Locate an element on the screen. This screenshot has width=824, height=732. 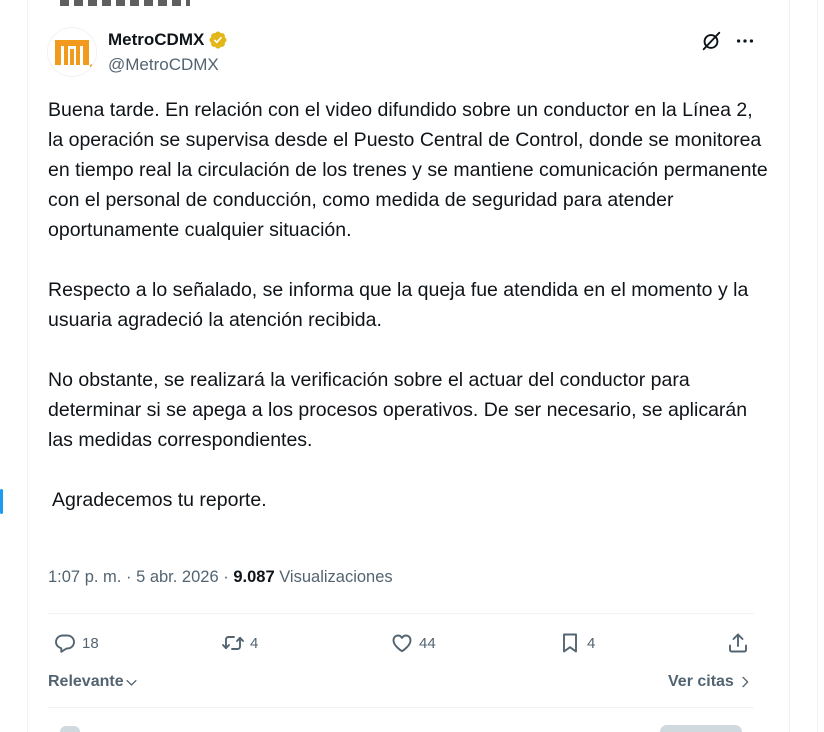
grok-icon is located at coordinates (711, 41).